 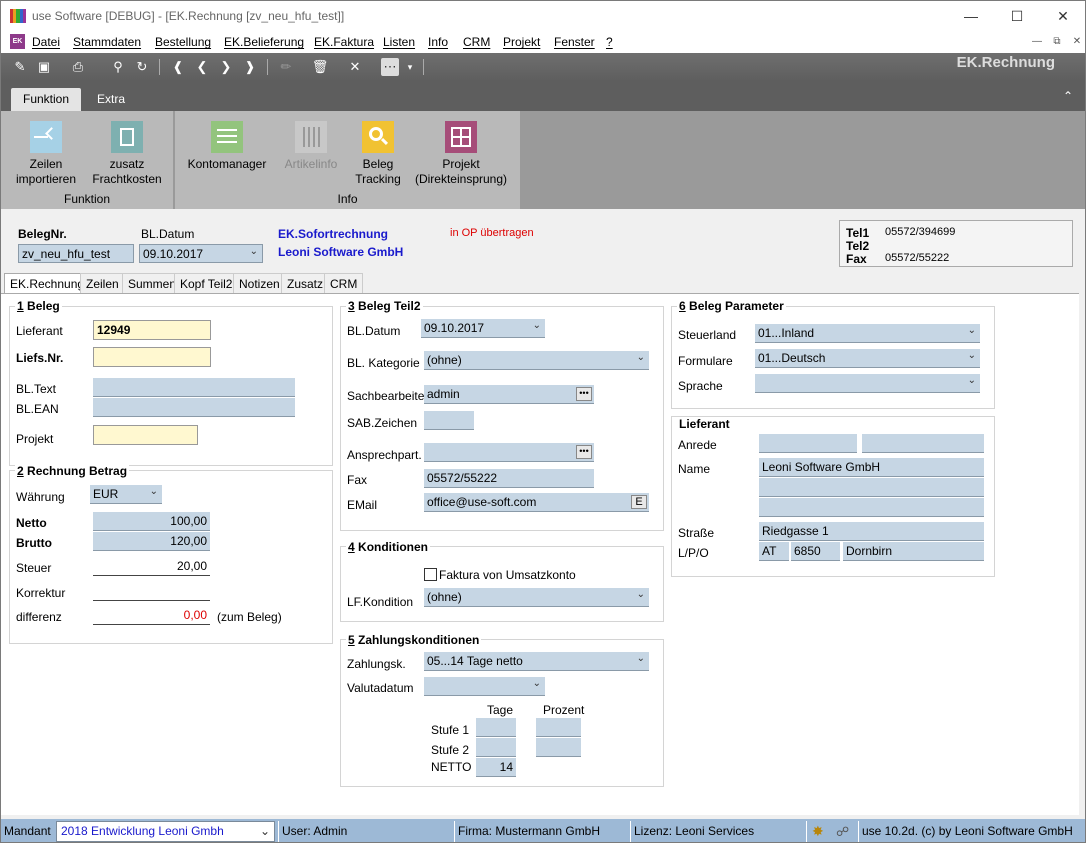 I want to click on refresh-icon: ↻, so click(x=142, y=67).